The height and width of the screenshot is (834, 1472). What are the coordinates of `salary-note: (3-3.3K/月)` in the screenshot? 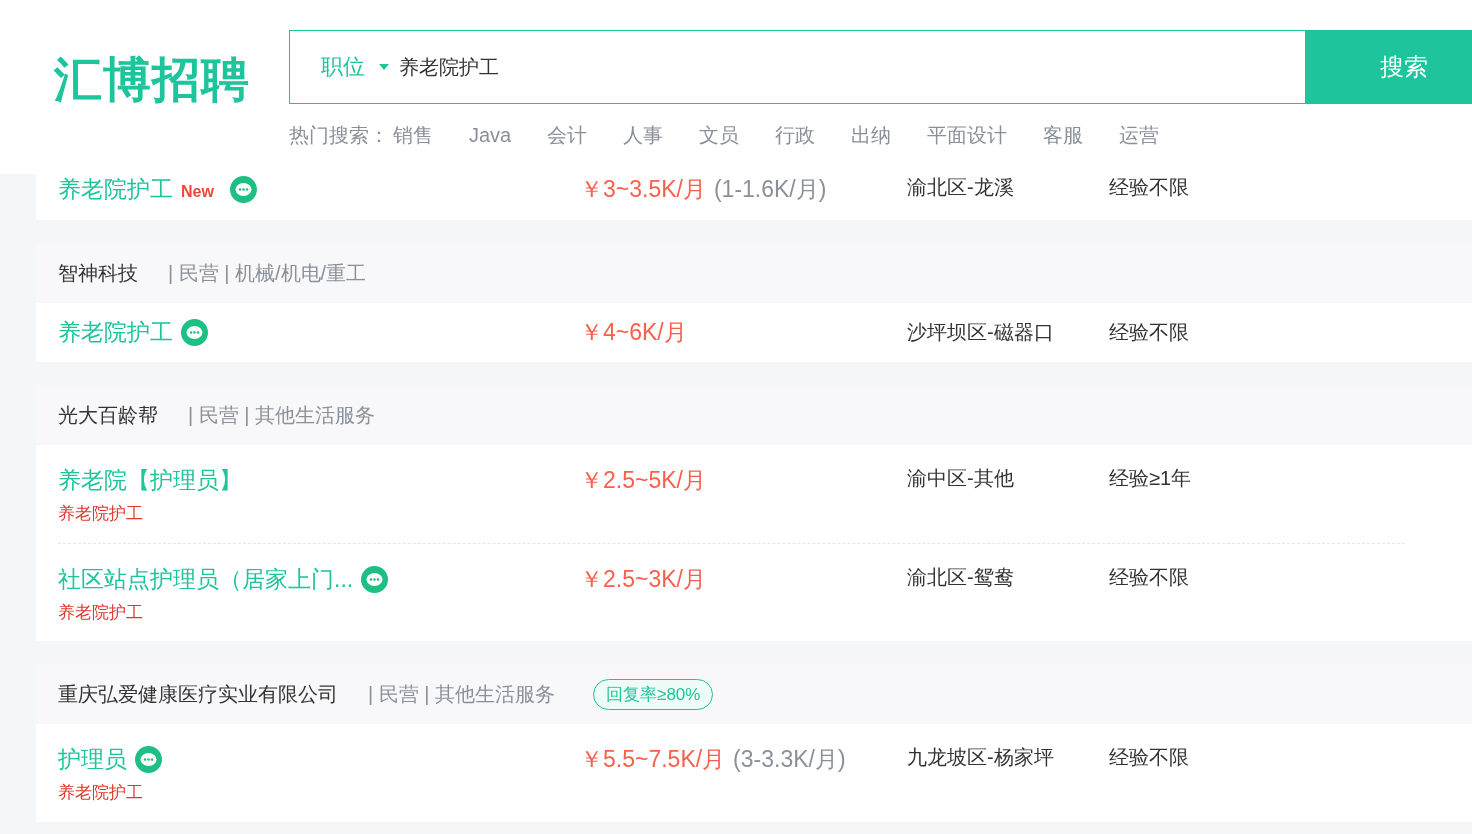 It's located at (789, 759).